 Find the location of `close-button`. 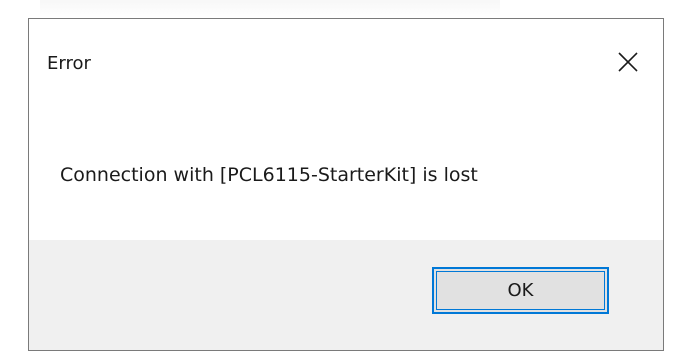

close-button is located at coordinates (628, 62).